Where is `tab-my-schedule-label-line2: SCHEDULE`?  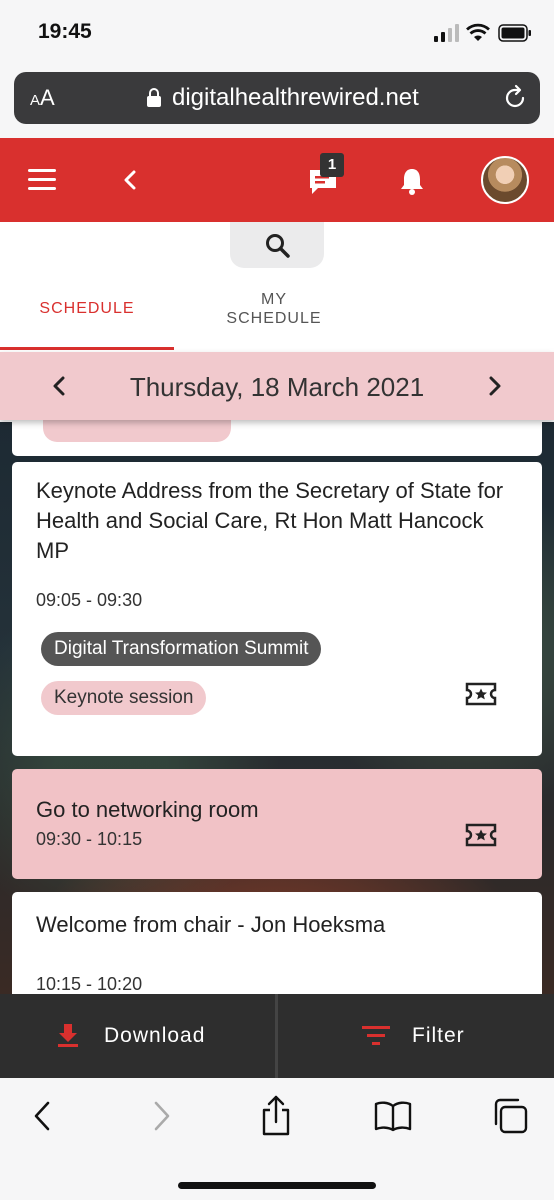
tab-my-schedule-label-line2: SCHEDULE is located at coordinates (274, 318).